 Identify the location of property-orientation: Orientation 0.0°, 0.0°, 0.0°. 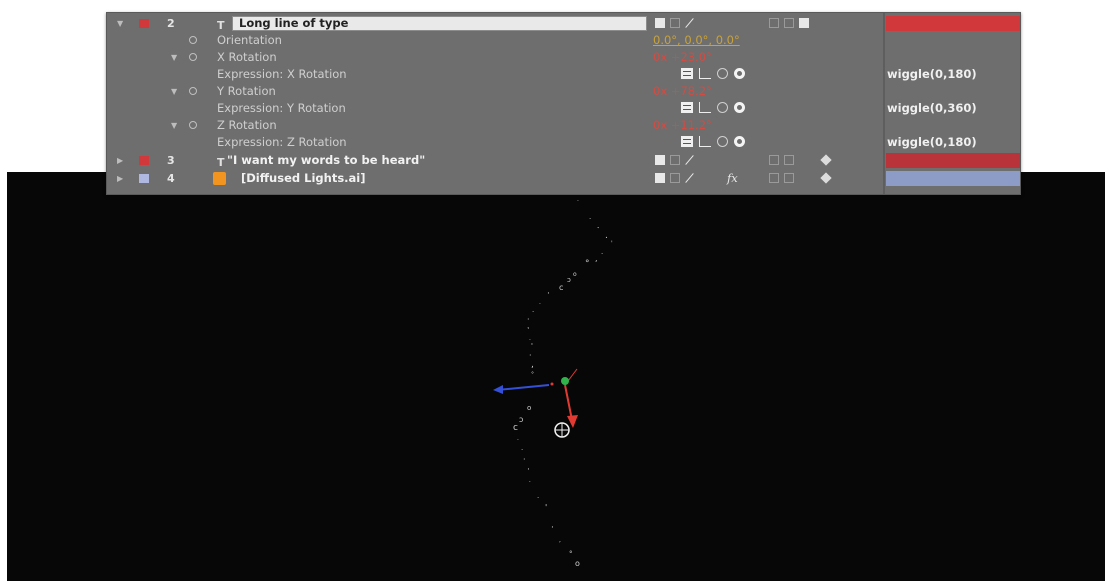
(563, 40).